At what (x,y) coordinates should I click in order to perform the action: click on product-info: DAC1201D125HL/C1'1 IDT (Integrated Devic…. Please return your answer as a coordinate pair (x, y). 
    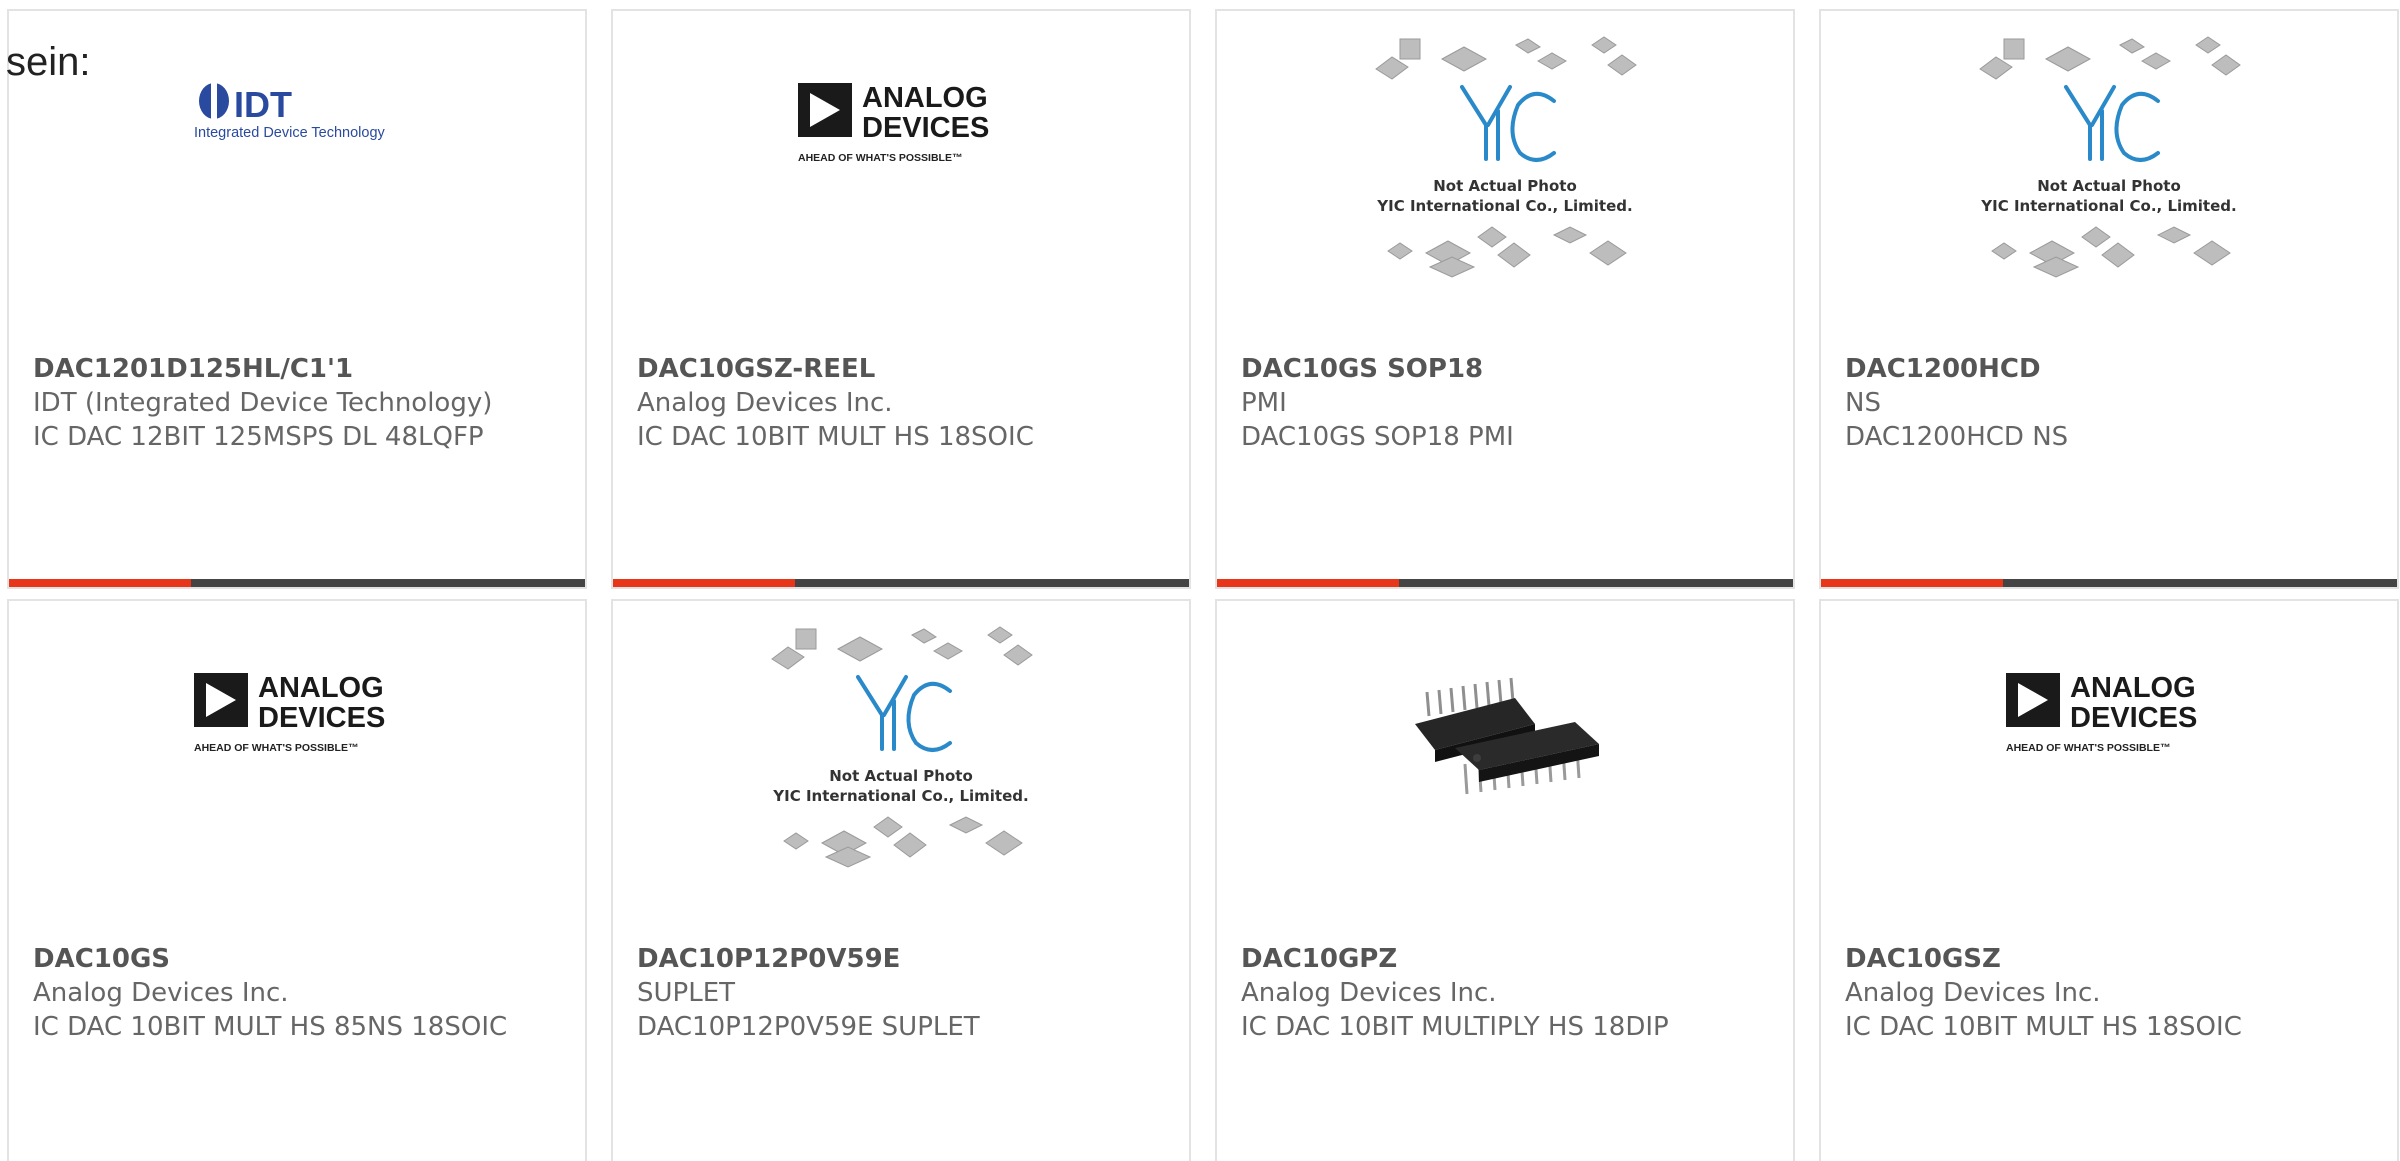
    Looking at the image, I should click on (289, 403).